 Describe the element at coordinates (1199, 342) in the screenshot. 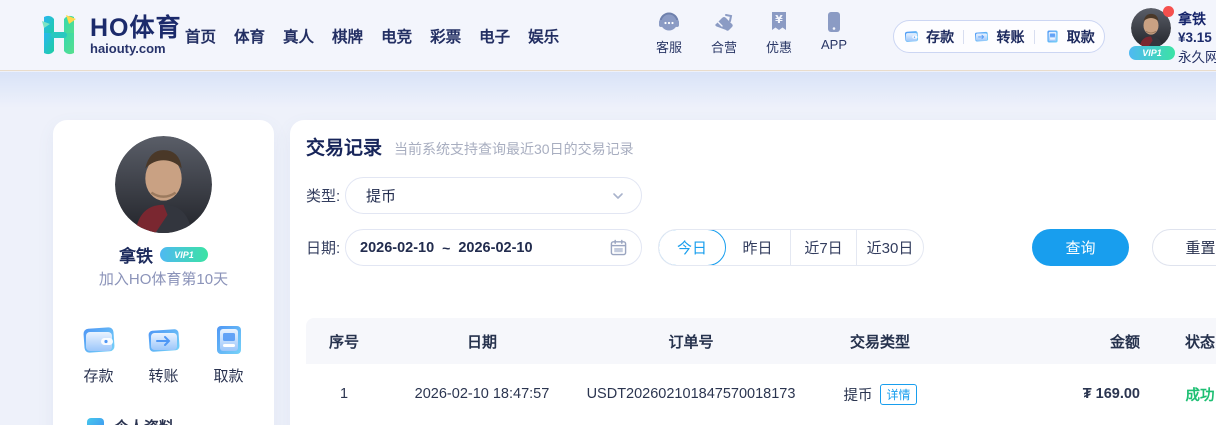

I see `col-status: 状态` at that location.